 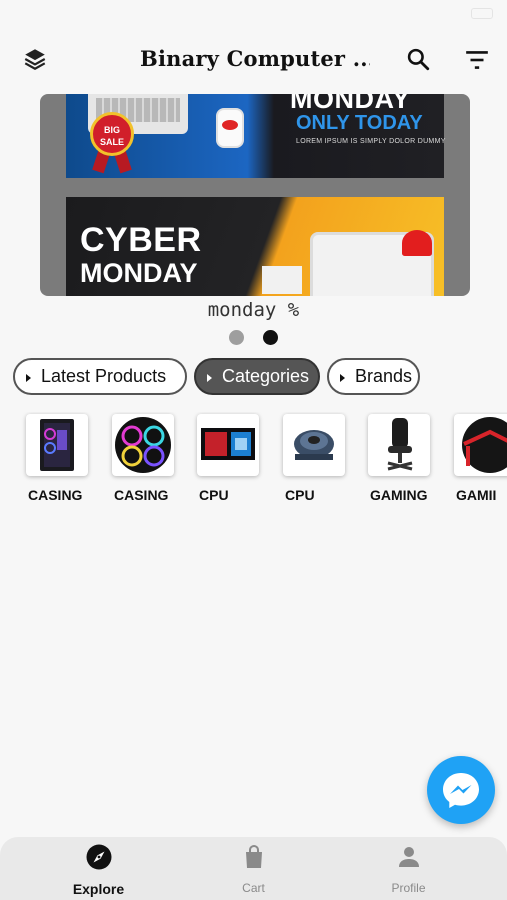 What do you see at coordinates (477, 60) in the screenshot?
I see `filter-icon` at bounding box center [477, 60].